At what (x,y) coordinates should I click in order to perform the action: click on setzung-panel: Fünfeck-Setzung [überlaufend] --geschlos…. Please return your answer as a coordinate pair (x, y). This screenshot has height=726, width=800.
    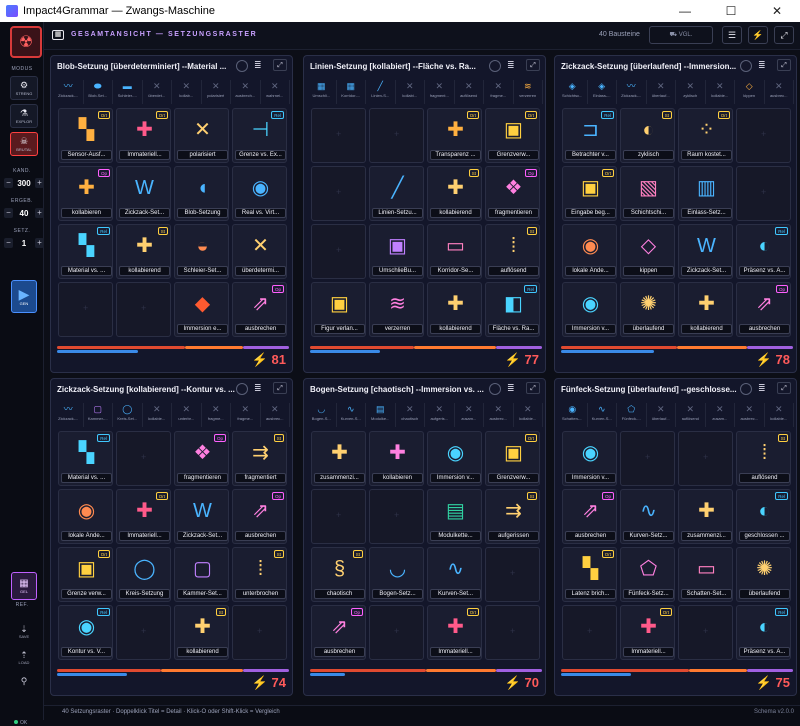
    Looking at the image, I should click on (675, 537).